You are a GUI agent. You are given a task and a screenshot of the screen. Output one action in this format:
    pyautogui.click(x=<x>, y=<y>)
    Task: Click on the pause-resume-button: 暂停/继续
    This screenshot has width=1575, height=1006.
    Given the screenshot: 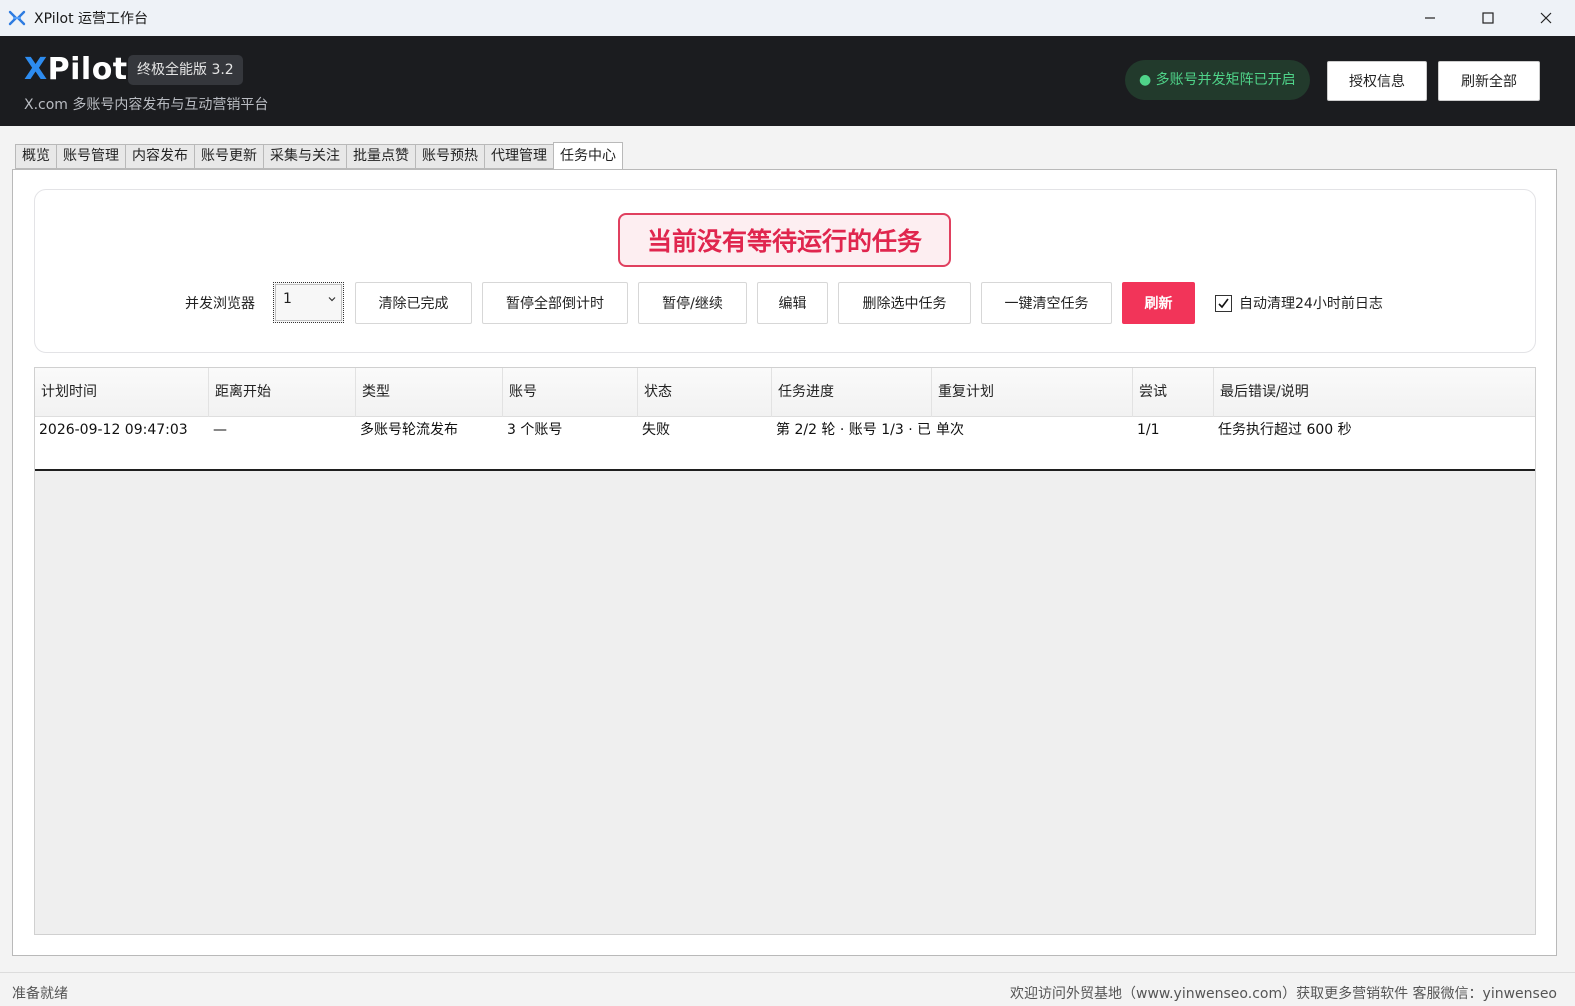 What is the action you would take?
    pyautogui.click(x=692, y=303)
    